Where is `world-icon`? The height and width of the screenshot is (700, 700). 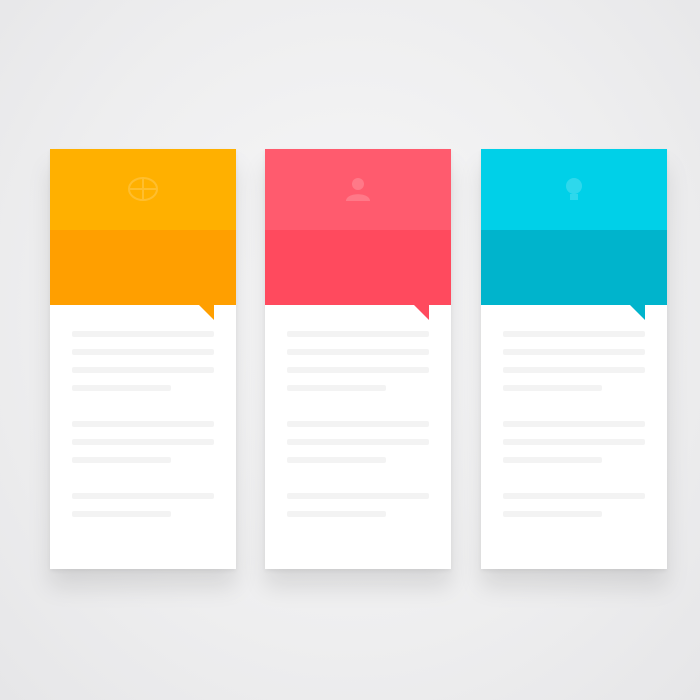 world-icon is located at coordinates (143, 189).